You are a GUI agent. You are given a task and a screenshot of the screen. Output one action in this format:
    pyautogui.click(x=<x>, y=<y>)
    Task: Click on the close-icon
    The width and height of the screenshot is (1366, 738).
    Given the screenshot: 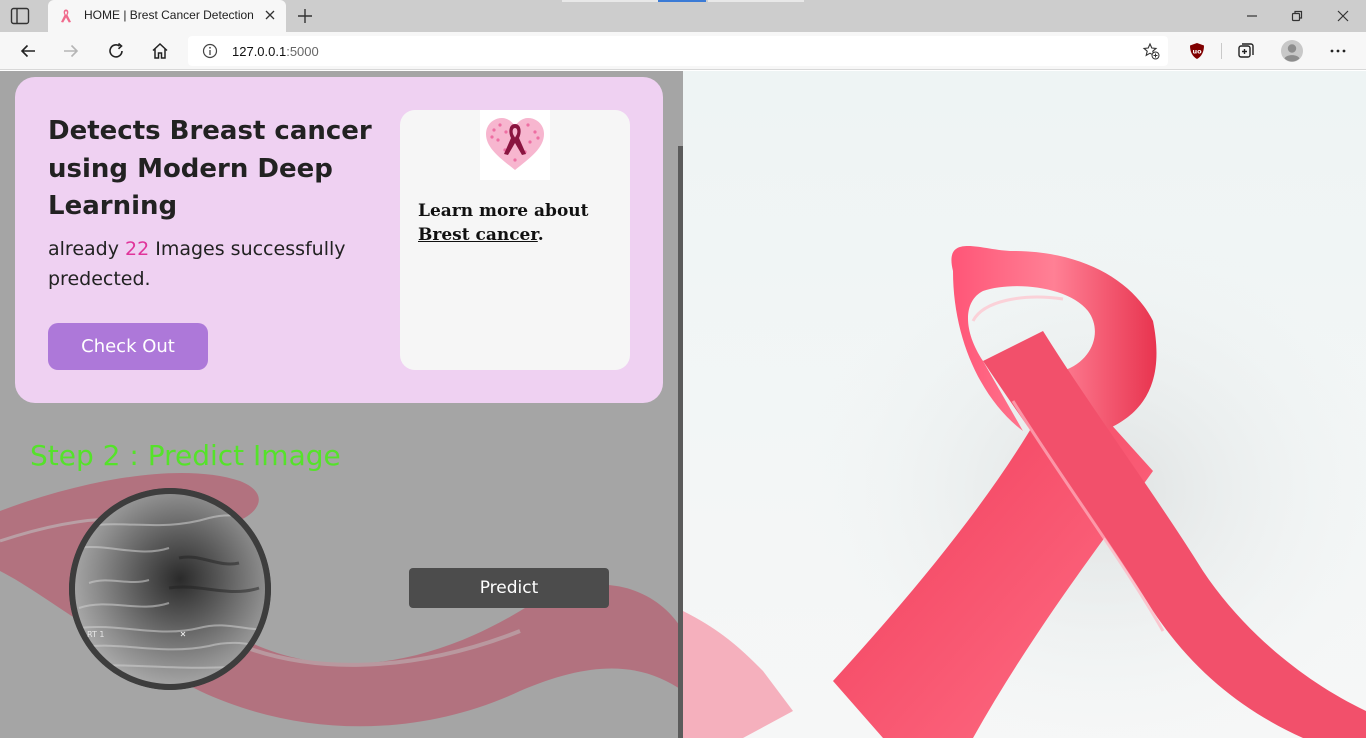 What is the action you would take?
    pyautogui.click(x=270, y=15)
    